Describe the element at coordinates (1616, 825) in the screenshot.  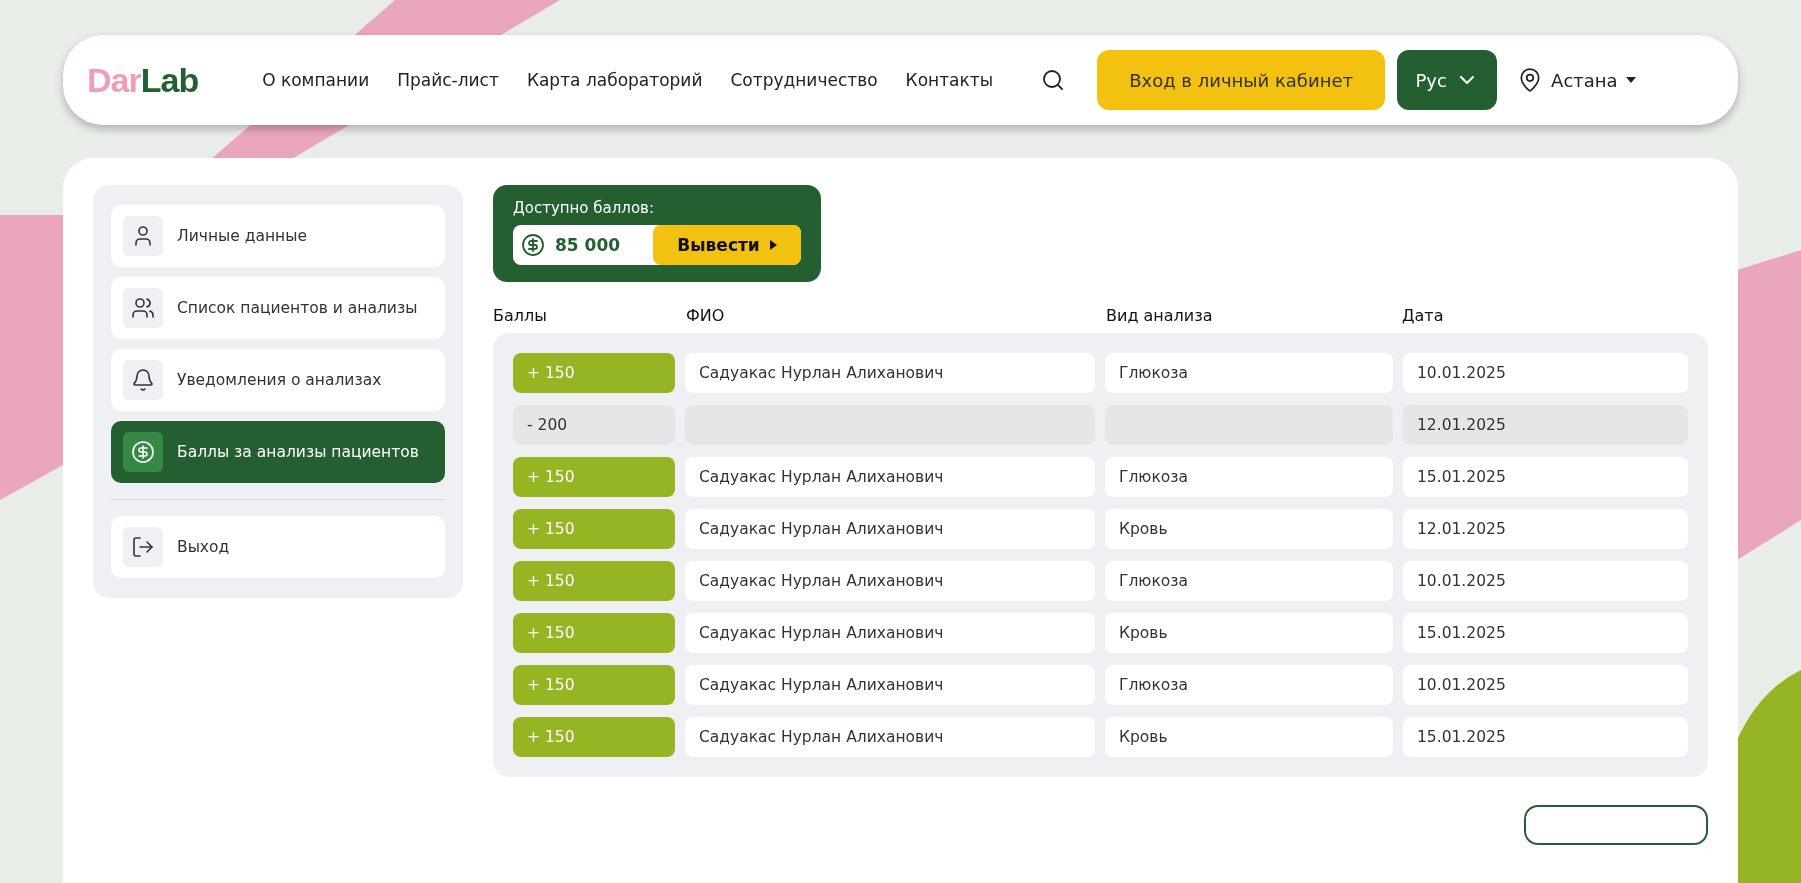
I see `outlined-button` at that location.